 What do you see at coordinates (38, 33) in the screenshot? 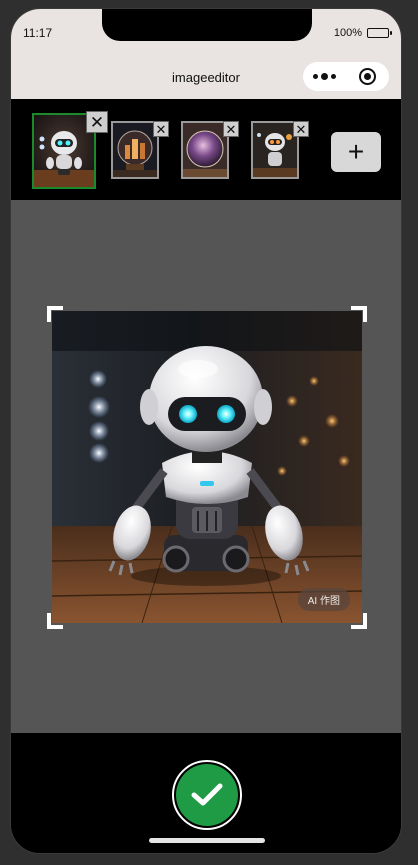
I see `status-time: 11:17` at bounding box center [38, 33].